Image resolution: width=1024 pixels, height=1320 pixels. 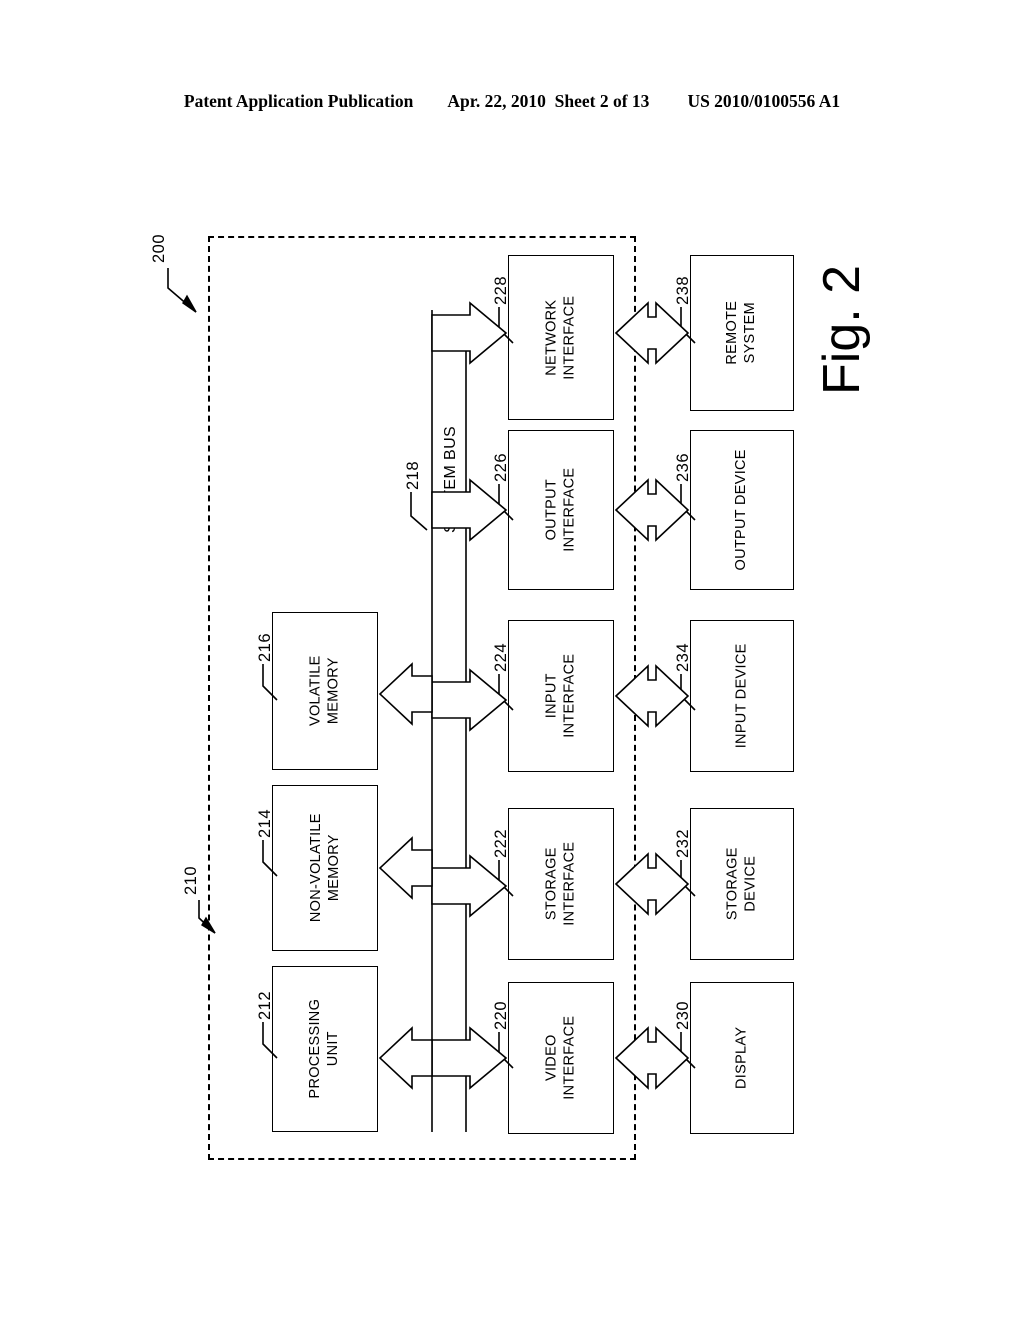 I want to click on block-storage-device: STORAGE DEVICE, so click(x=742, y=884).